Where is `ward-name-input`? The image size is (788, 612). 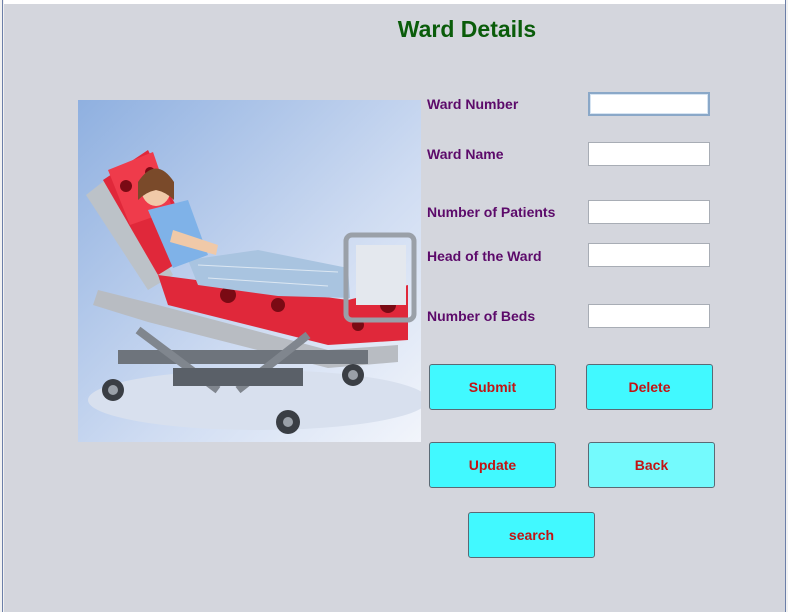
ward-name-input is located at coordinates (649, 154).